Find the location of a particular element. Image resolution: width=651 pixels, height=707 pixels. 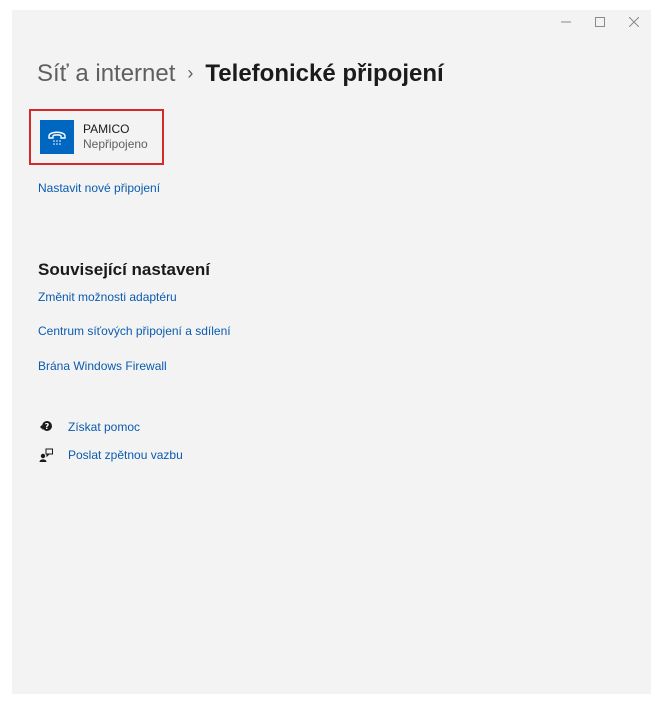

network-sharing-center-link: Centrum síťových připojení a sdílení is located at coordinates (134, 331).